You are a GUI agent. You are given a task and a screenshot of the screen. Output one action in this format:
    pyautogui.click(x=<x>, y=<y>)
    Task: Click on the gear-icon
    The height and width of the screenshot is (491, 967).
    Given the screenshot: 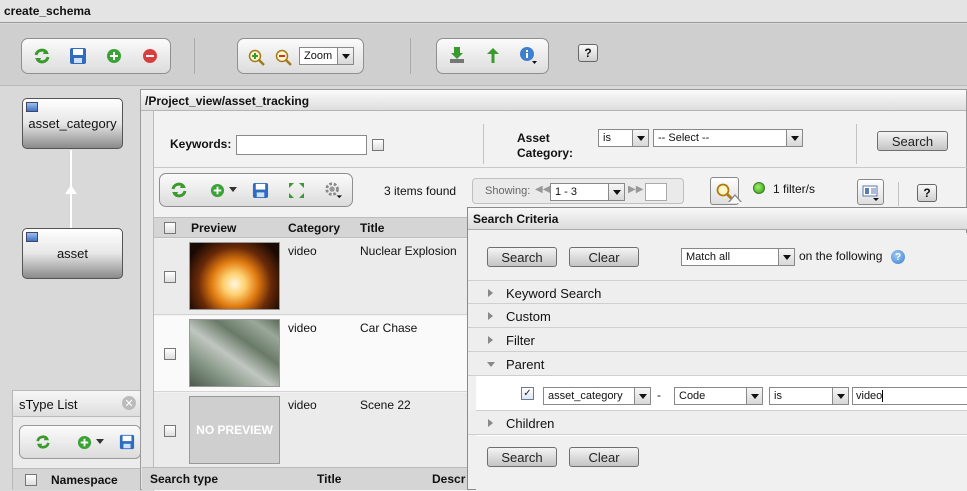 What is the action you would take?
    pyautogui.click(x=333, y=190)
    